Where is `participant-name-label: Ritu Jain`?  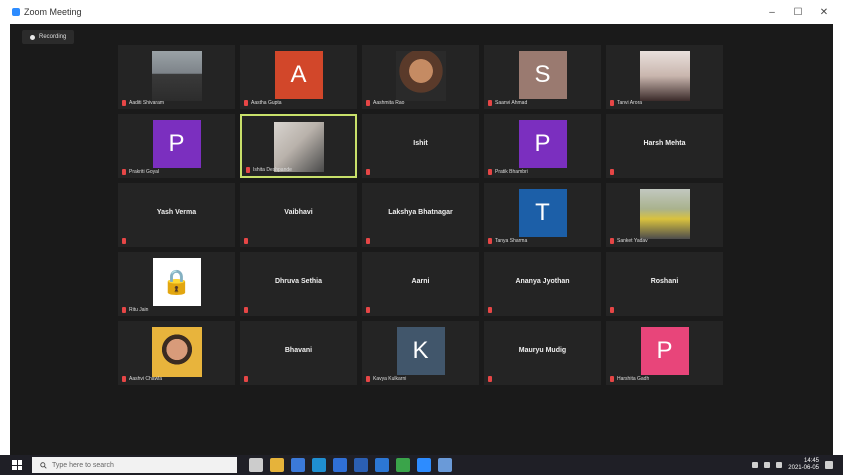
participant-name-label: Ritu Jain is located at coordinates (139, 310).